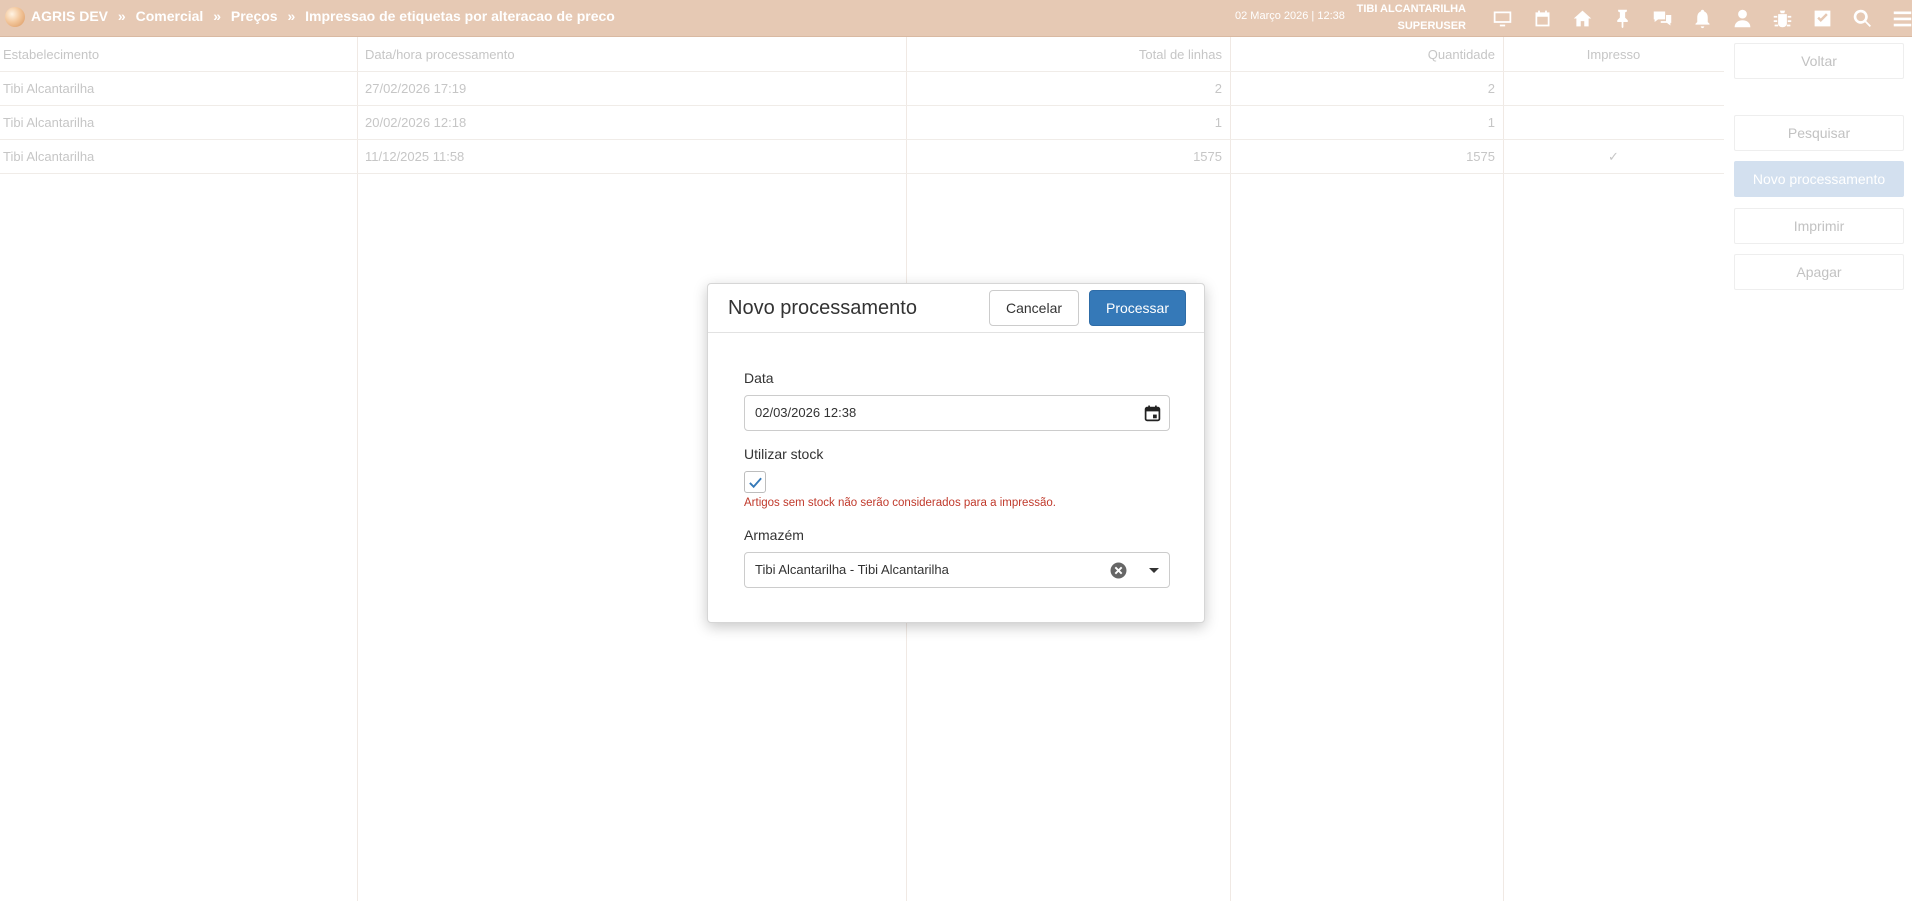  I want to click on breadcrumb-app: AGRIS DEV, so click(69, 16).